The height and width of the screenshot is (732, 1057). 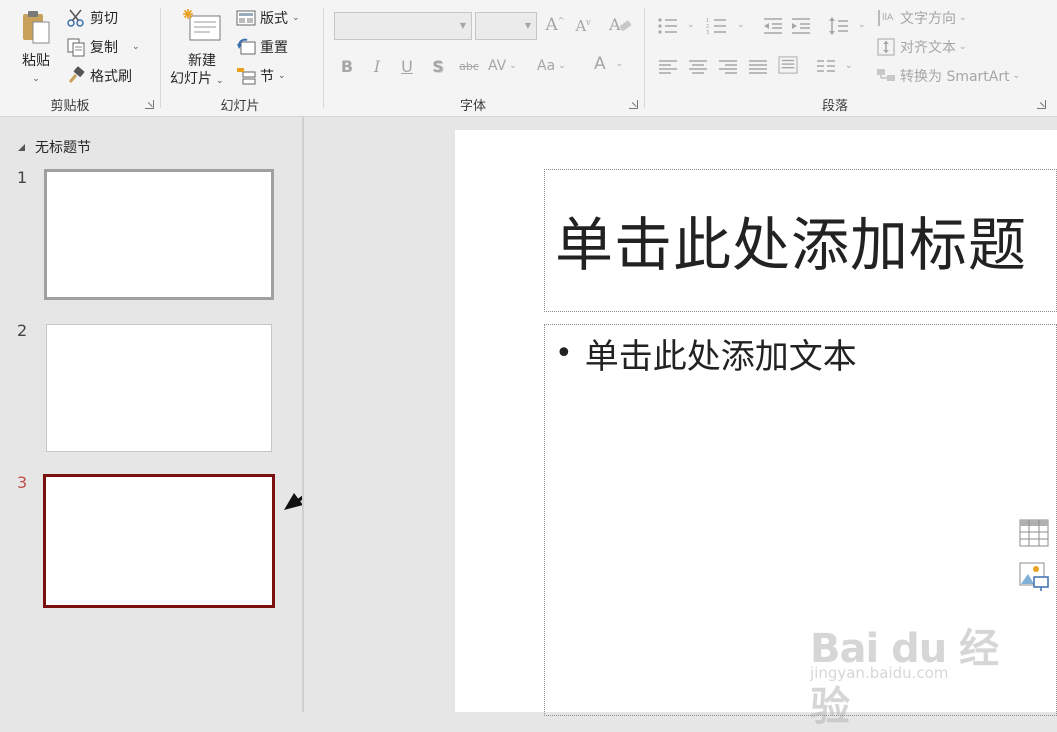 I want to click on character-spacing-button: AV ⌄, so click(x=502, y=66).